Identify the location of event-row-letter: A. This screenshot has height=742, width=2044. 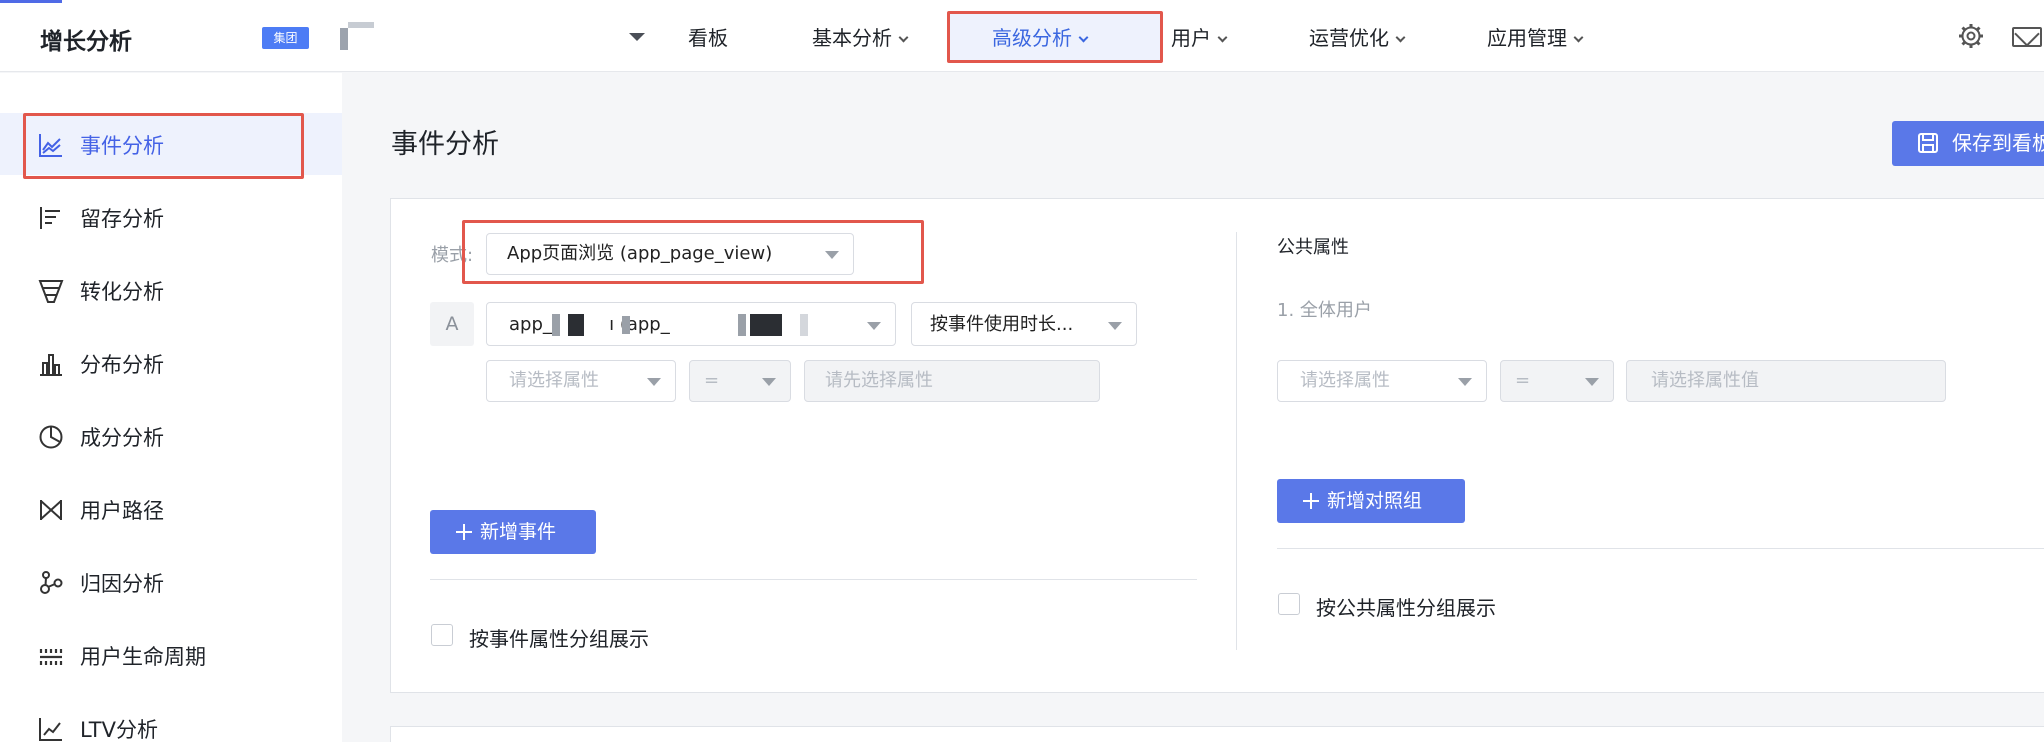
(452, 324).